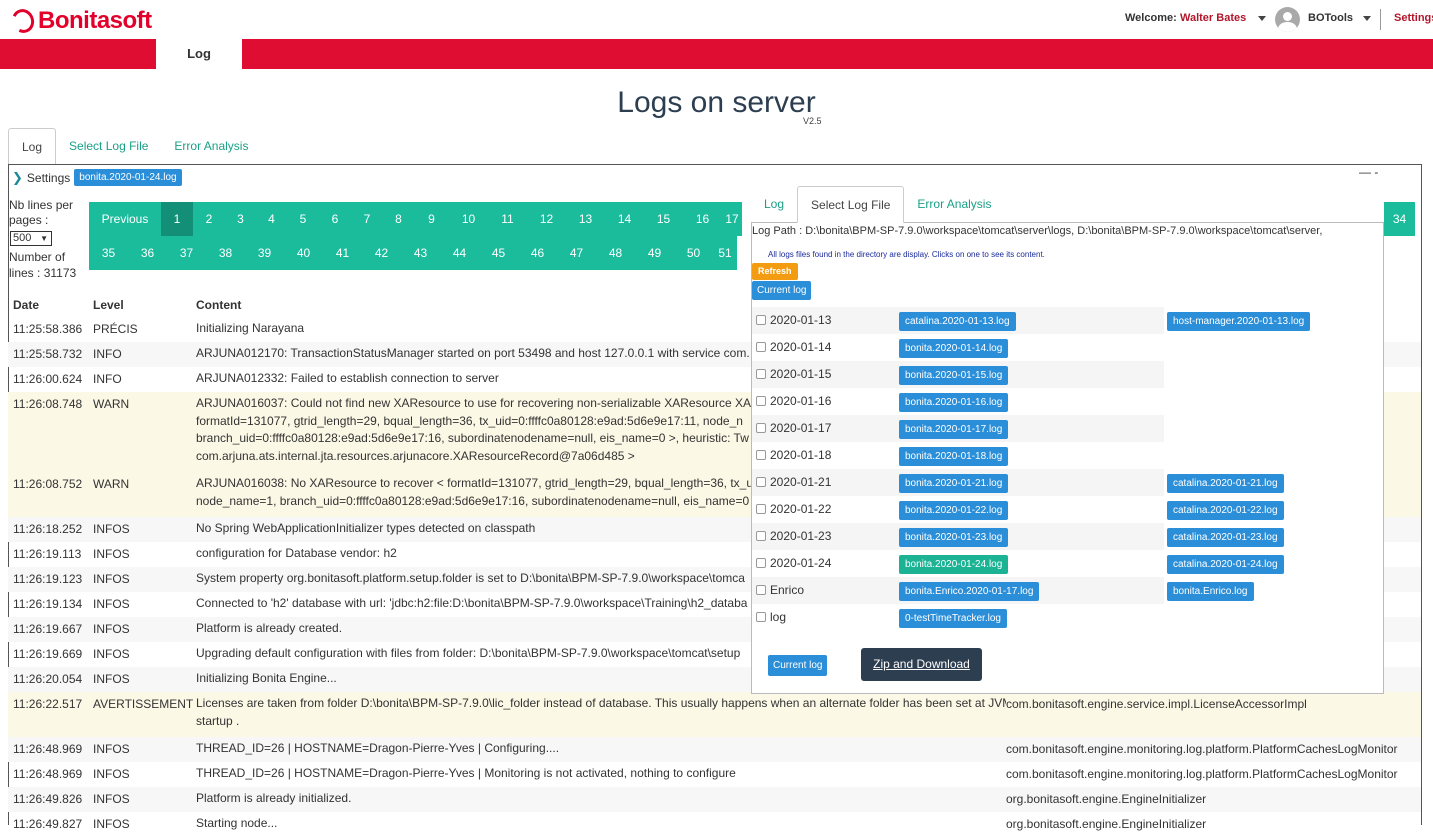 The height and width of the screenshot is (837, 1433). What do you see at coordinates (108, 253) in the screenshot?
I see `page-button-35: 35` at bounding box center [108, 253].